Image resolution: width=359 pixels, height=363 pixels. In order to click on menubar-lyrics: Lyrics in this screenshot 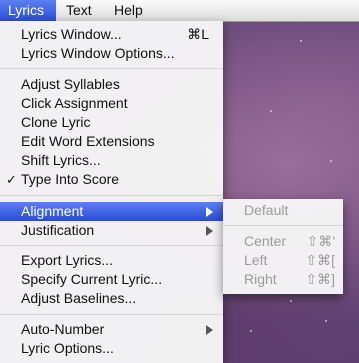, I will do `click(28, 10)`.